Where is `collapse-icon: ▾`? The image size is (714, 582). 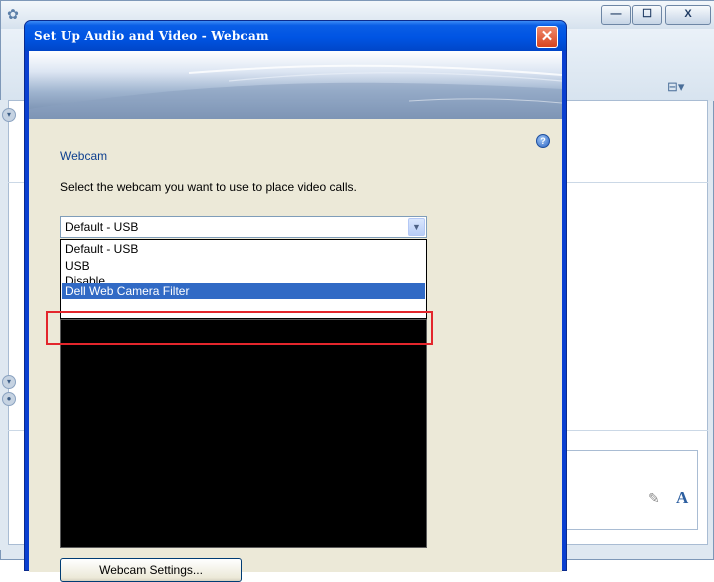 collapse-icon: ▾ is located at coordinates (9, 382).